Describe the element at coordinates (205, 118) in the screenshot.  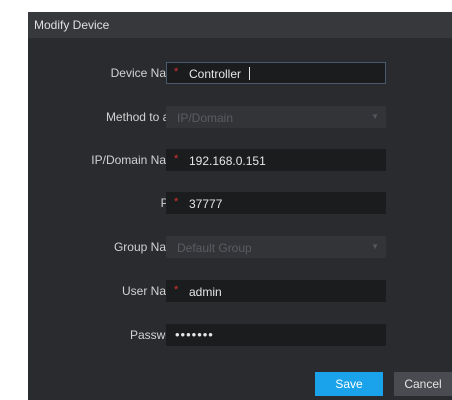
I see `method-value: IP/Domain` at that location.